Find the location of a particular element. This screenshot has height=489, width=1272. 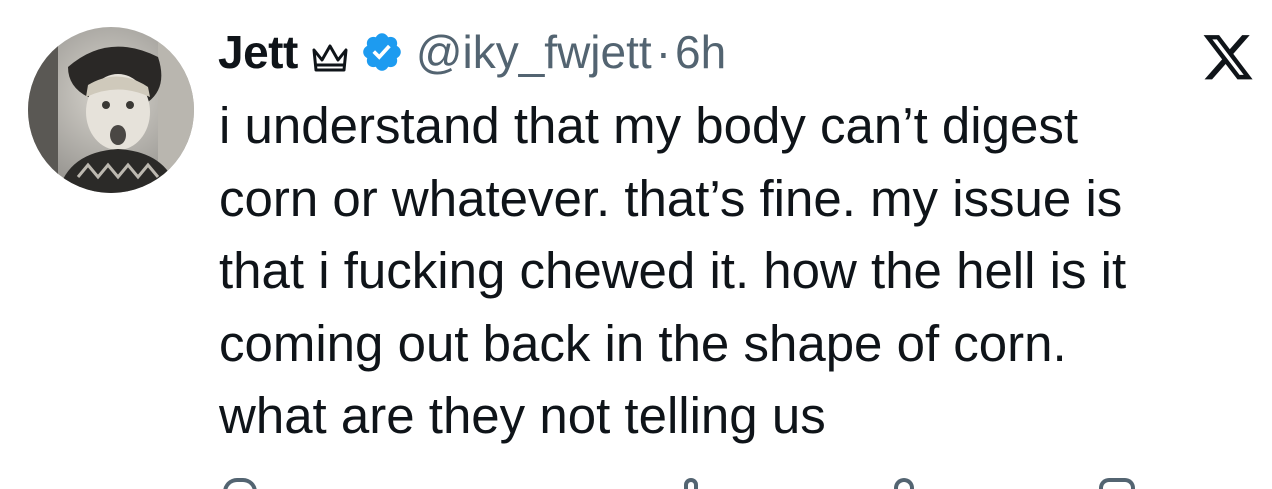

verified-badge-icon is located at coordinates (382, 52).